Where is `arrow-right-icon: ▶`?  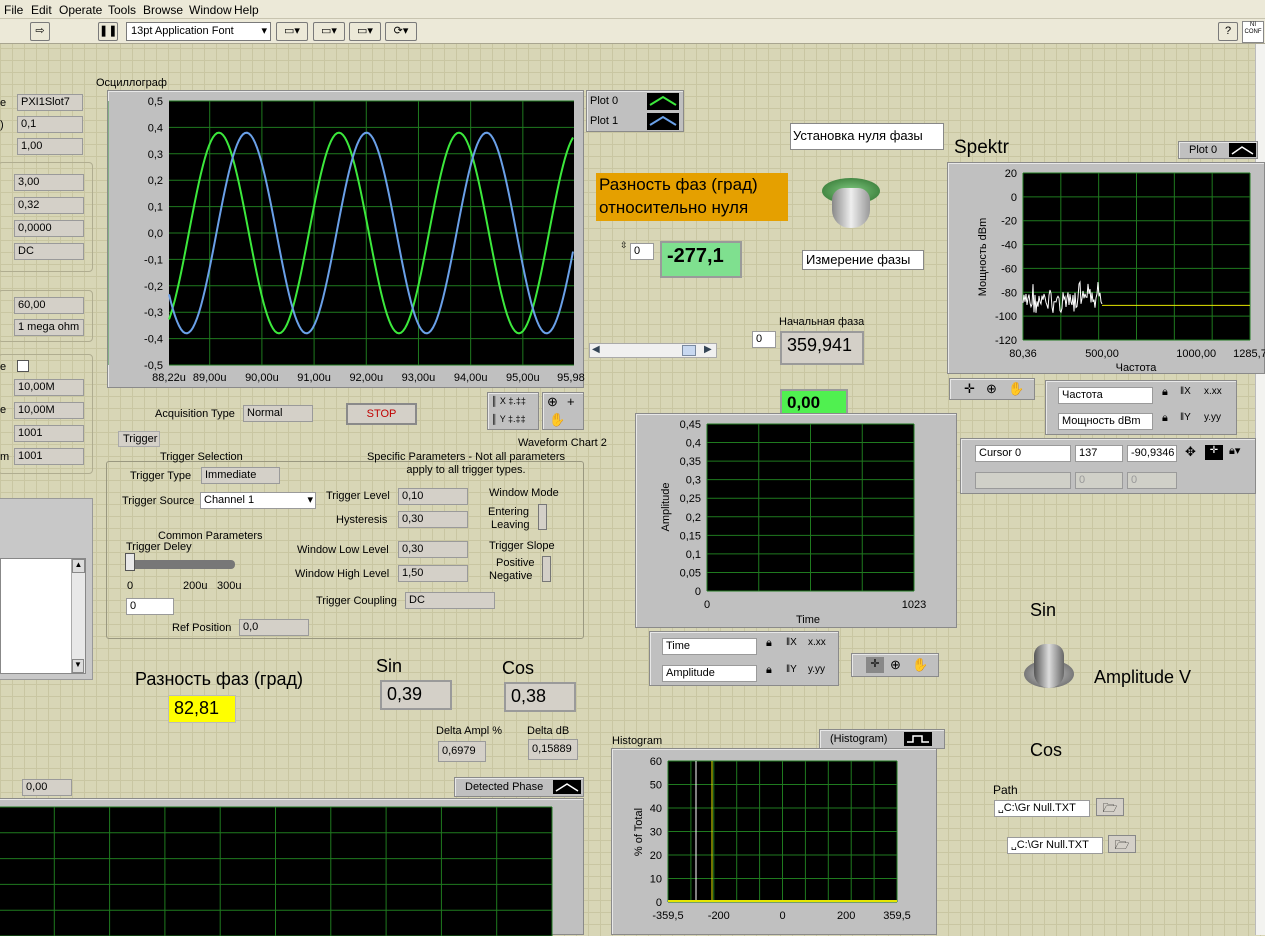 arrow-right-icon: ▶ is located at coordinates (708, 349).